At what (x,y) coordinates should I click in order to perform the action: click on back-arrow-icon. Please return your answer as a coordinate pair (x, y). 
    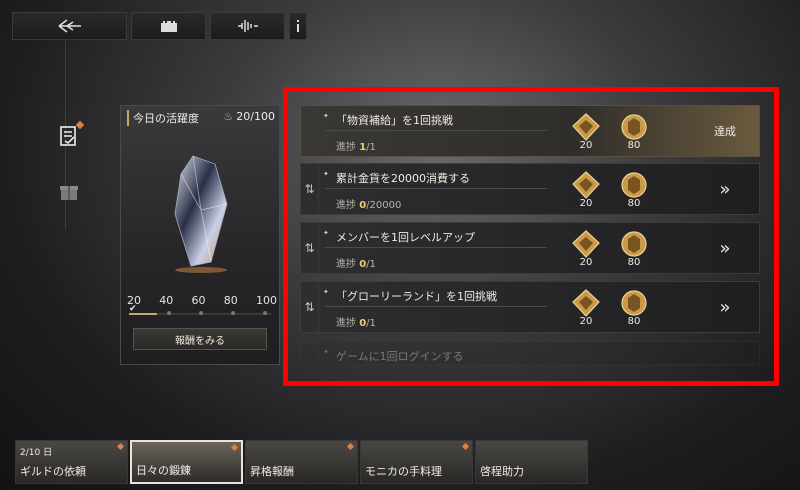
    Looking at the image, I should click on (69, 26).